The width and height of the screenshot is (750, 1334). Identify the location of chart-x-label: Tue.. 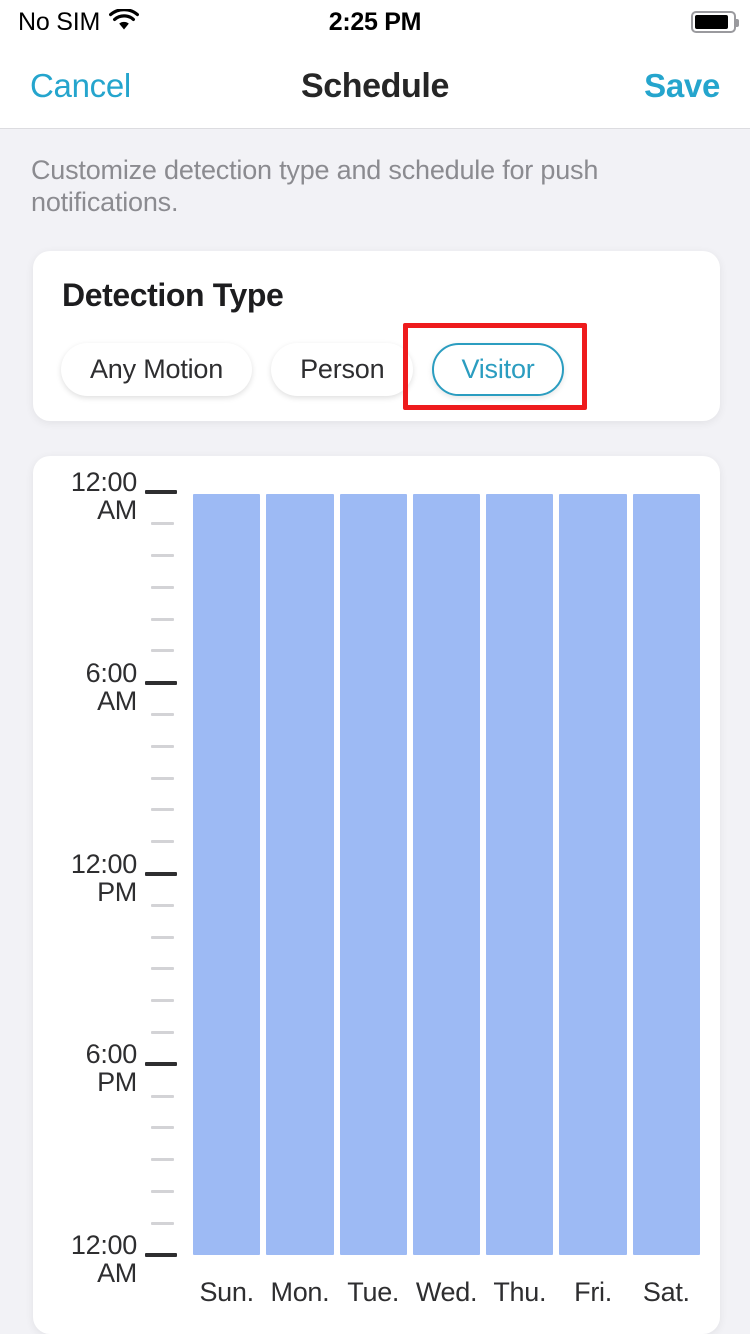
(373, 1292).